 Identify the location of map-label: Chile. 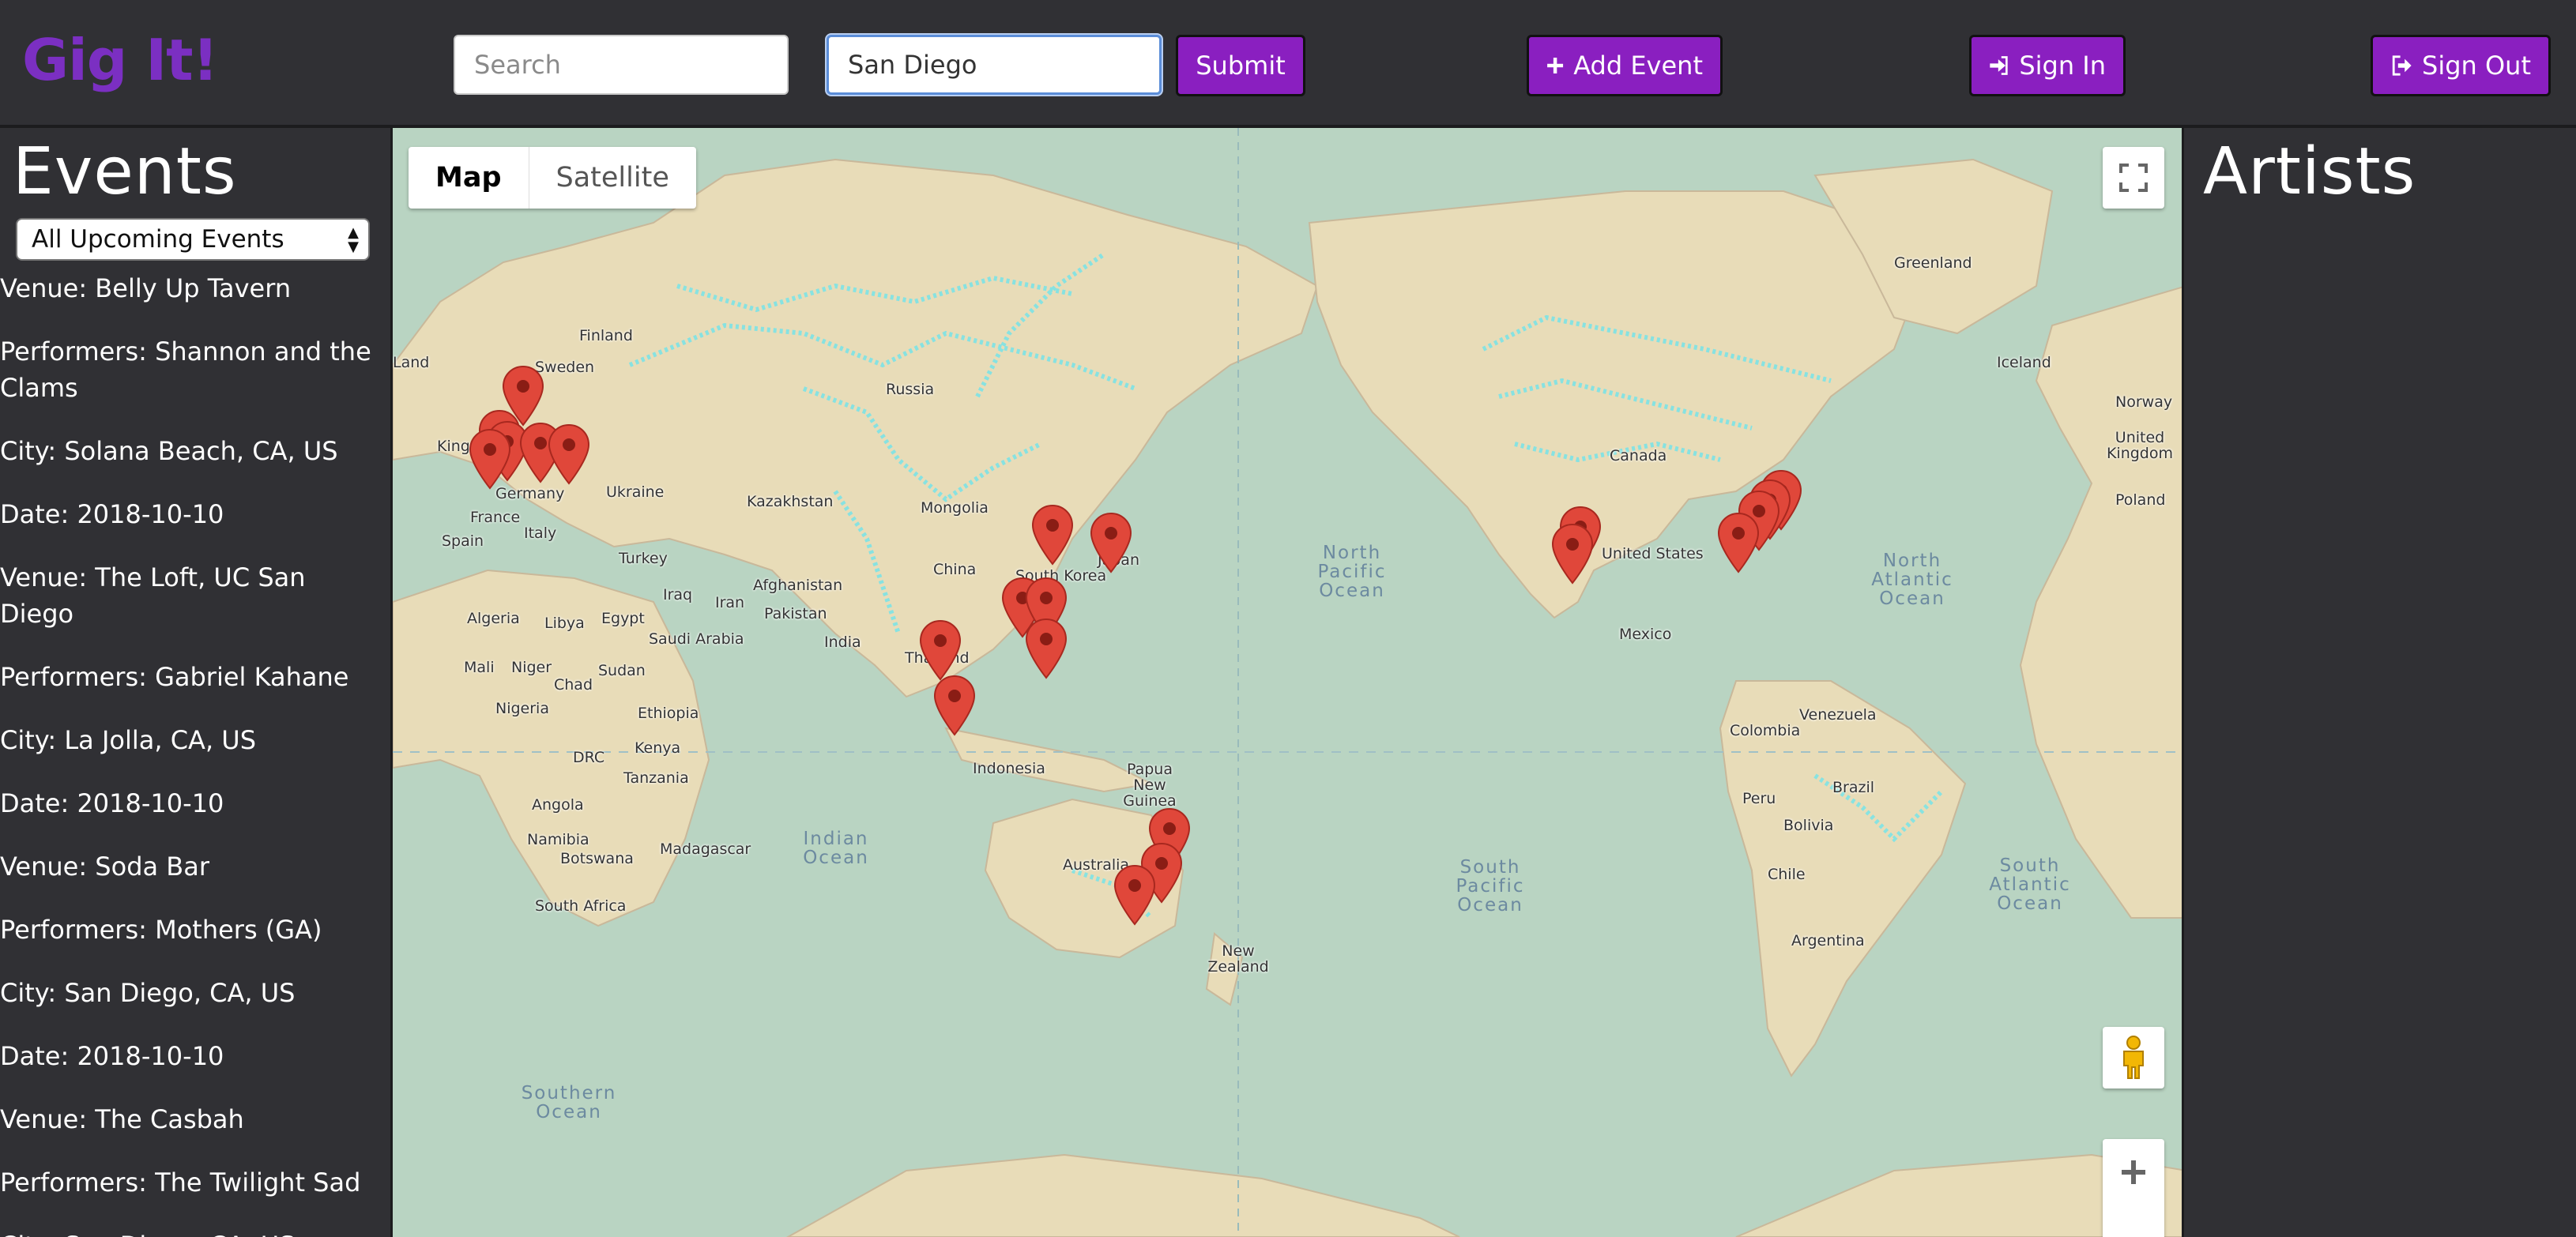
(1787, 874).